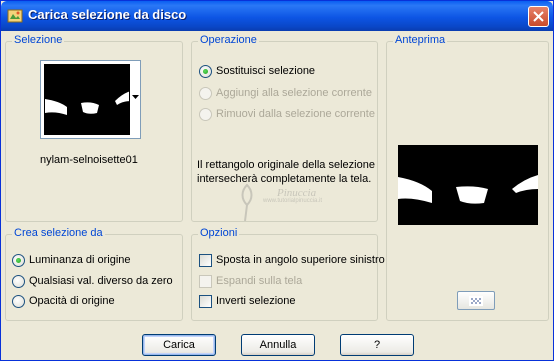 The height and width of the screenshot is (361, 554). What do you see at coordinates (259, 281) in the screenshot?
I see `checkbox-espandi-label: Espandi sulla tela` at bounding box center [259, 281].